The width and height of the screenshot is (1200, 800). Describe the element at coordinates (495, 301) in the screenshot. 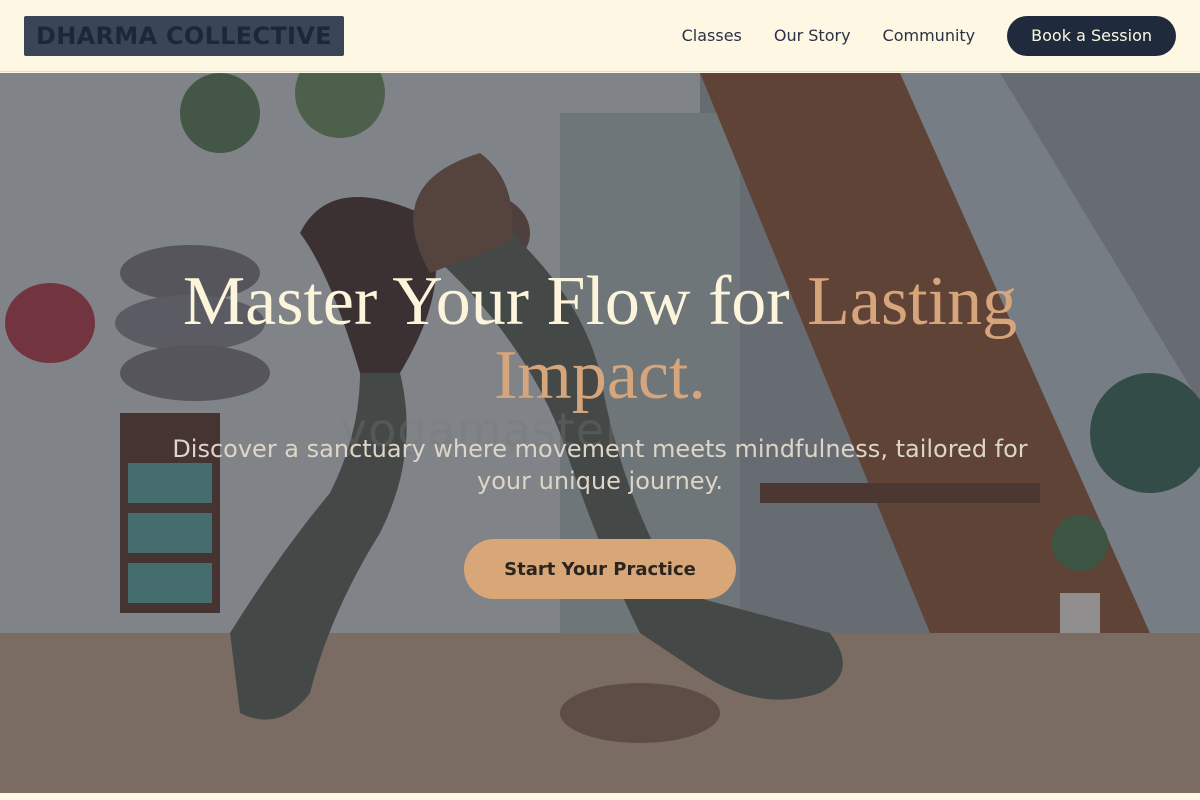

I see `hero-title-main: Master Your Flow for` at that location.